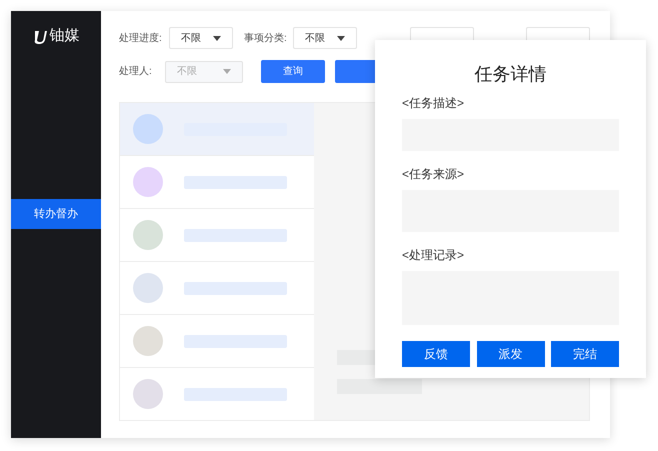 The height and width of the screenshot is (451, 658). Describe the element at coordinates (266, 39) in the screenshot. I see `filter-label: 事项分类:` at that location.